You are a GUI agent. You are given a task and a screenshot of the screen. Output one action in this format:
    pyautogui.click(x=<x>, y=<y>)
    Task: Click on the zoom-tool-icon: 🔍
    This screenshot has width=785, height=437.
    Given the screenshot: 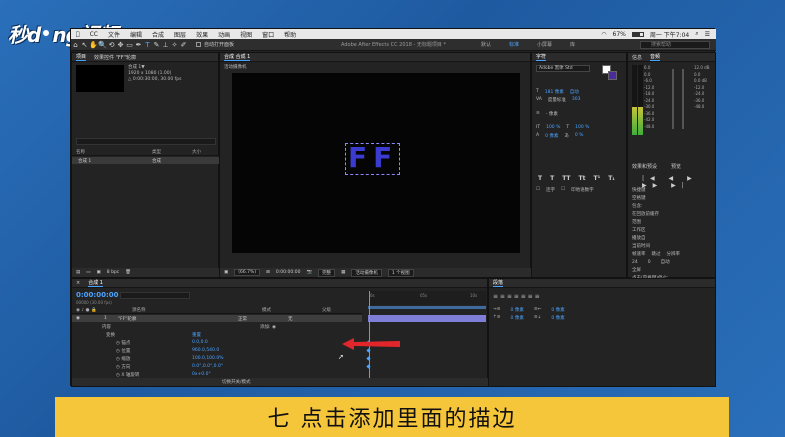 What is the action you would take?
    pyautogui.click(x=102, y=44)
    